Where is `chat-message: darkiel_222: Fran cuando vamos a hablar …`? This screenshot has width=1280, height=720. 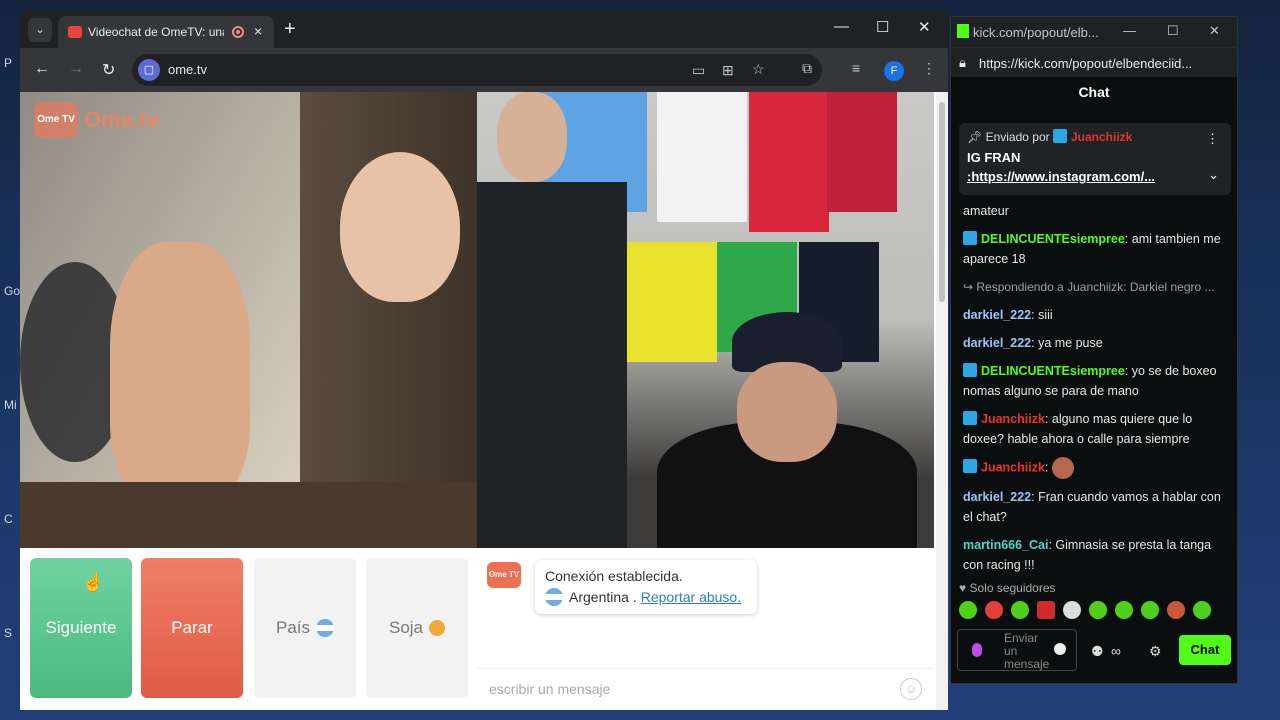 chat-message: darkiel_222: Fran cuando vamos a hablar … is located at coordinates (1092, 507).